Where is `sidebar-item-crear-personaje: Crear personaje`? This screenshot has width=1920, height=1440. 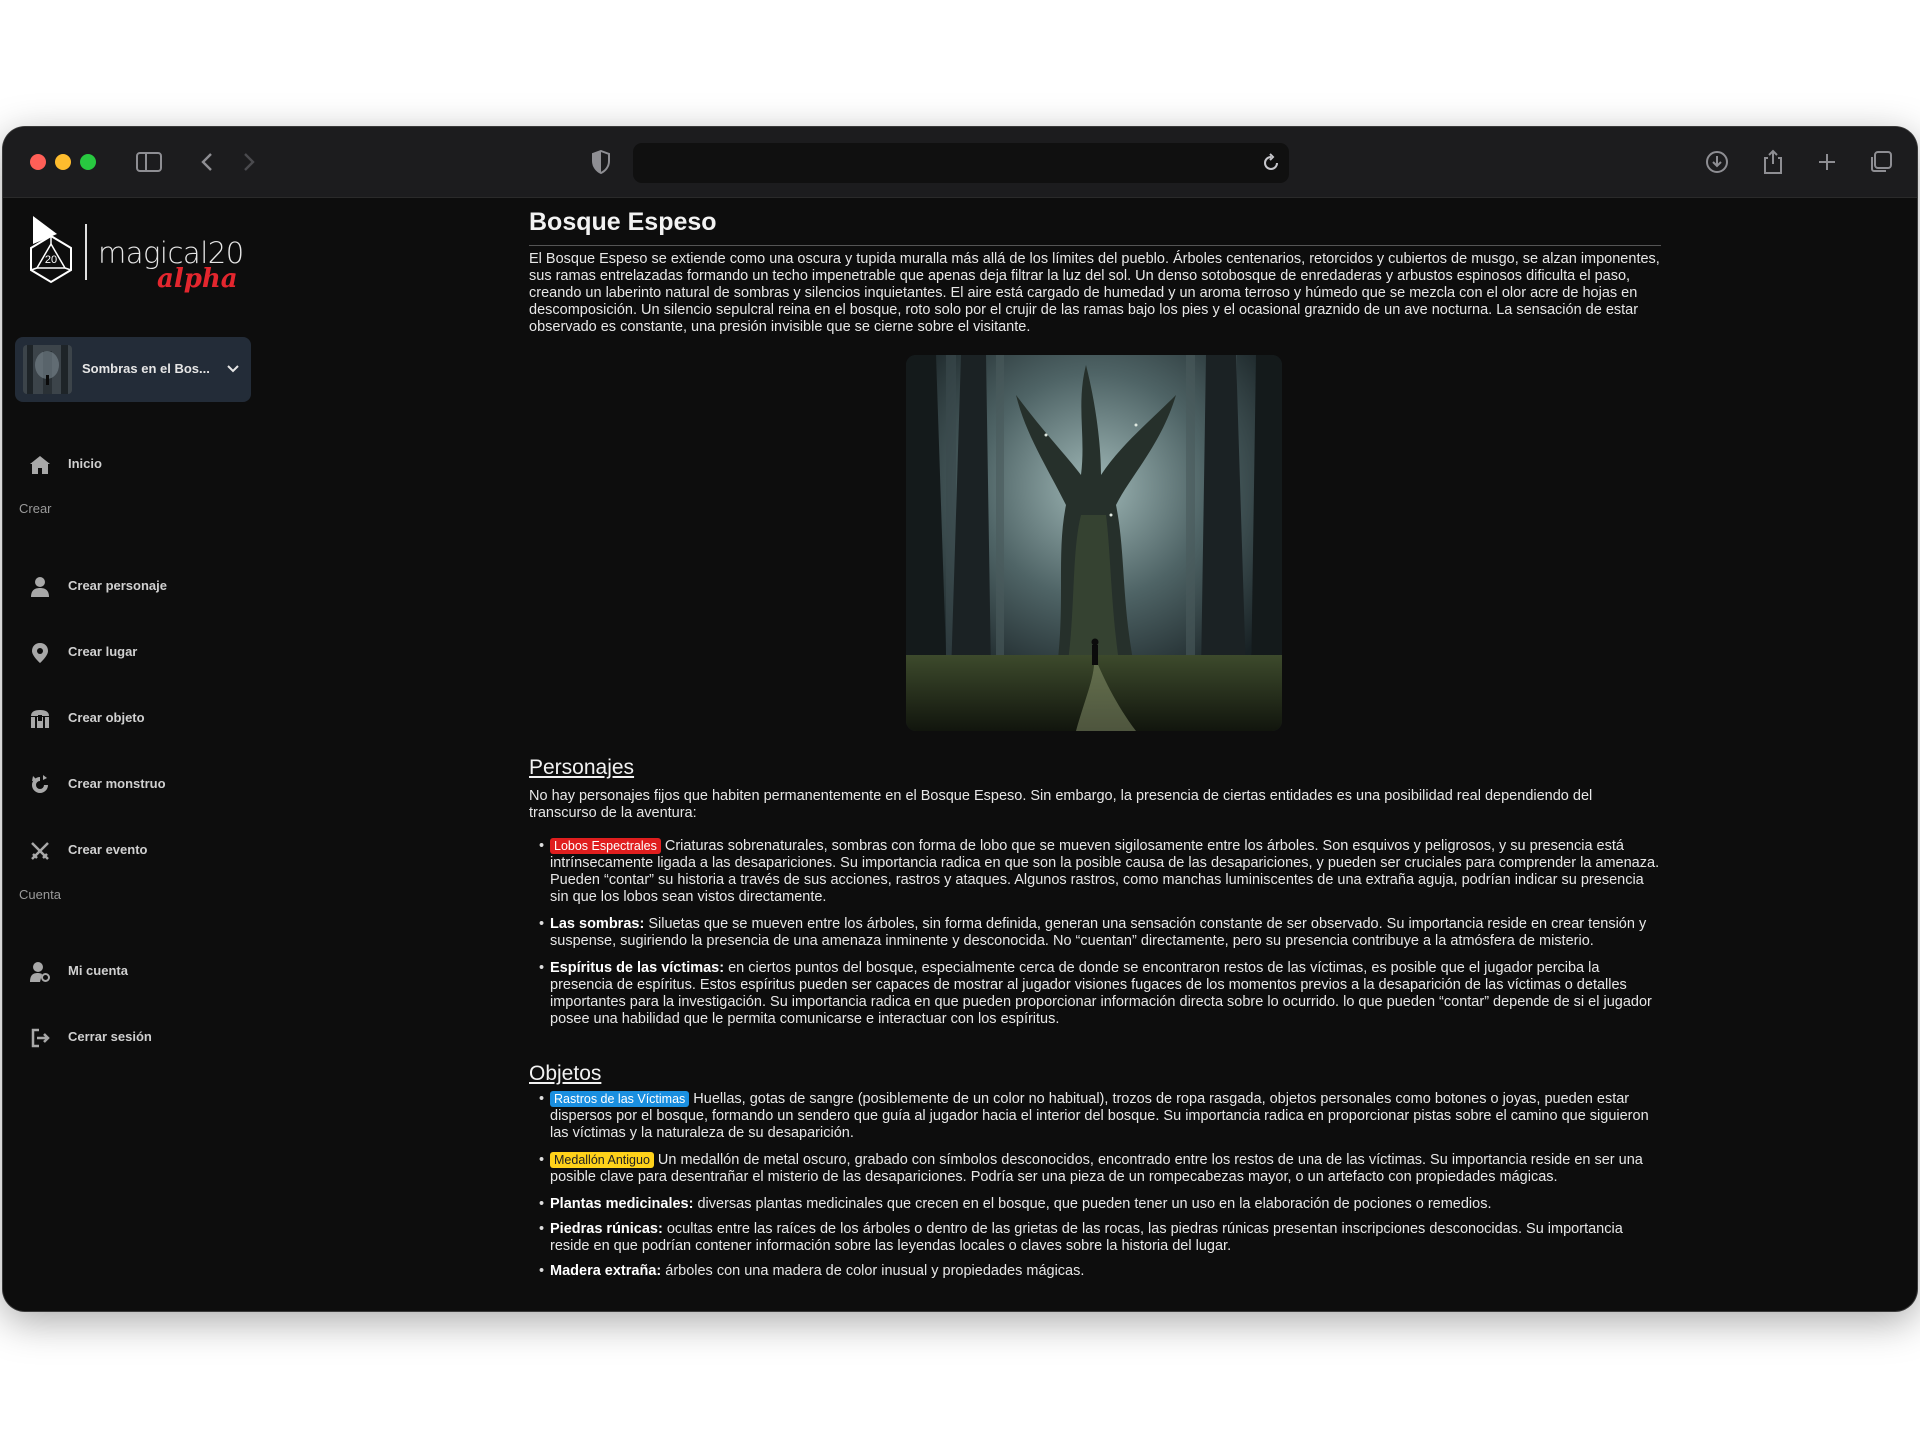 sidebar-item-crear-personaje: Crear personaje is located at coordinates (138, 586).